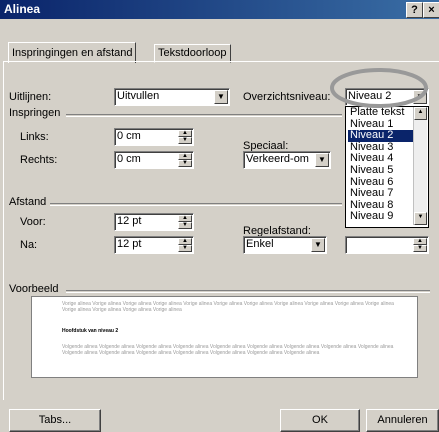  What do you see at coordinates (129, 159) in the screenshot?
I see `rechts-value: 0 cm` at bounding box center [129, 159].